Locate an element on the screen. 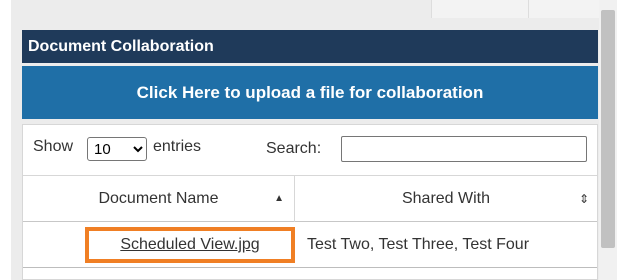 The height and width of the screenshot is (280, 617). section-title: Document Collaboration is located at coordinates (310, 46).